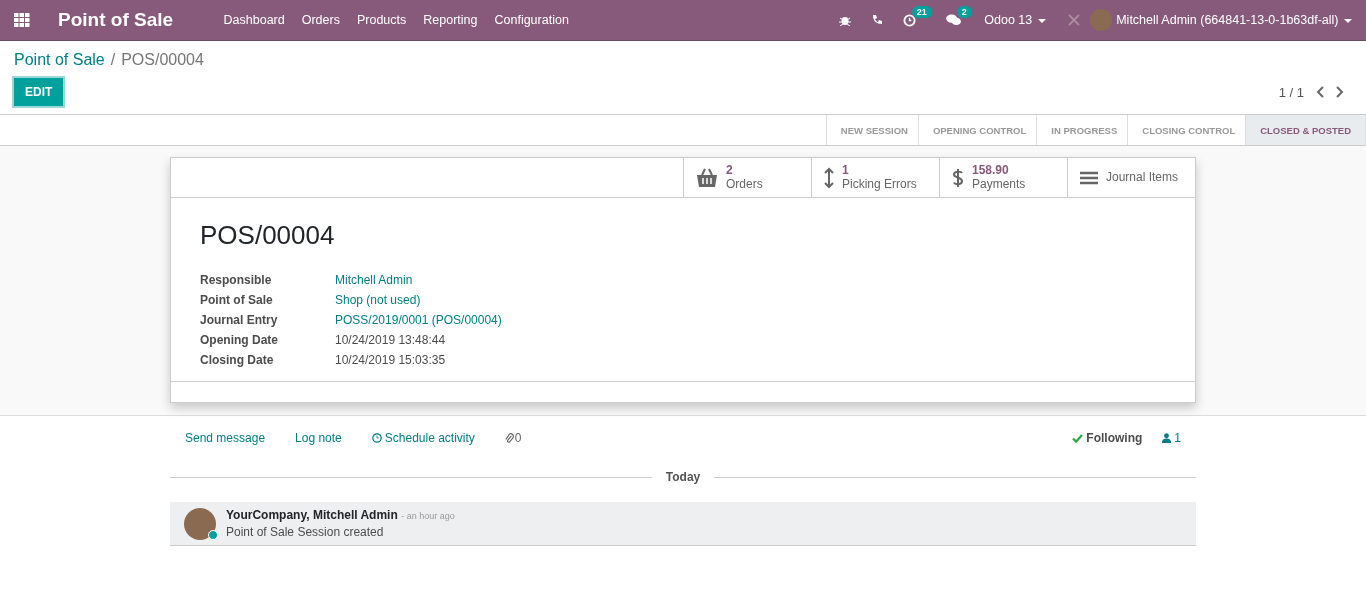  Describe the element at coordinates (532, 20) in the screenshot. I see `menu-item: Configuration` at that location.